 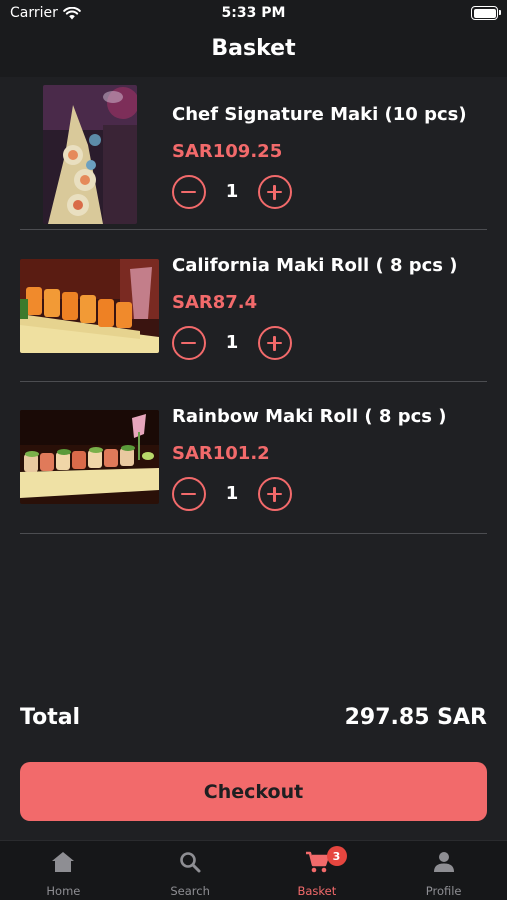 I want to click on cart-count-badge: 3, so click(x=336, y=856).